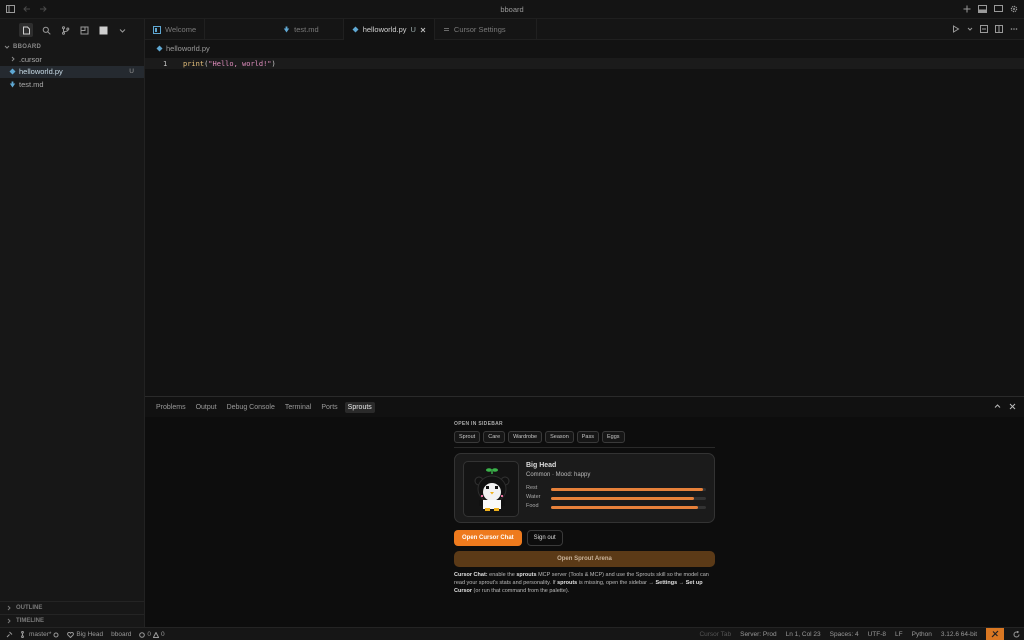 The width and height of the screenshot is (1024, 640). What do you see at coordinates (163, 634) in the screenshot?
I see `warning-count: 0` at bounding box center [163, 634].